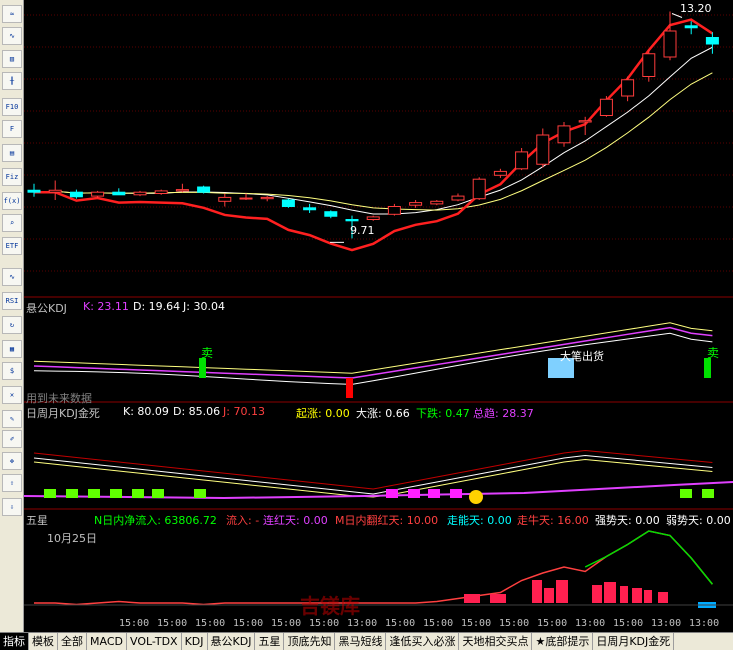 The image size is (733, 650). What do you see at coordinates (387, 520) in the screenshot?
I see `star-mfan-label: M日内翻红天: 10.00` at bounding box center [387, 520].